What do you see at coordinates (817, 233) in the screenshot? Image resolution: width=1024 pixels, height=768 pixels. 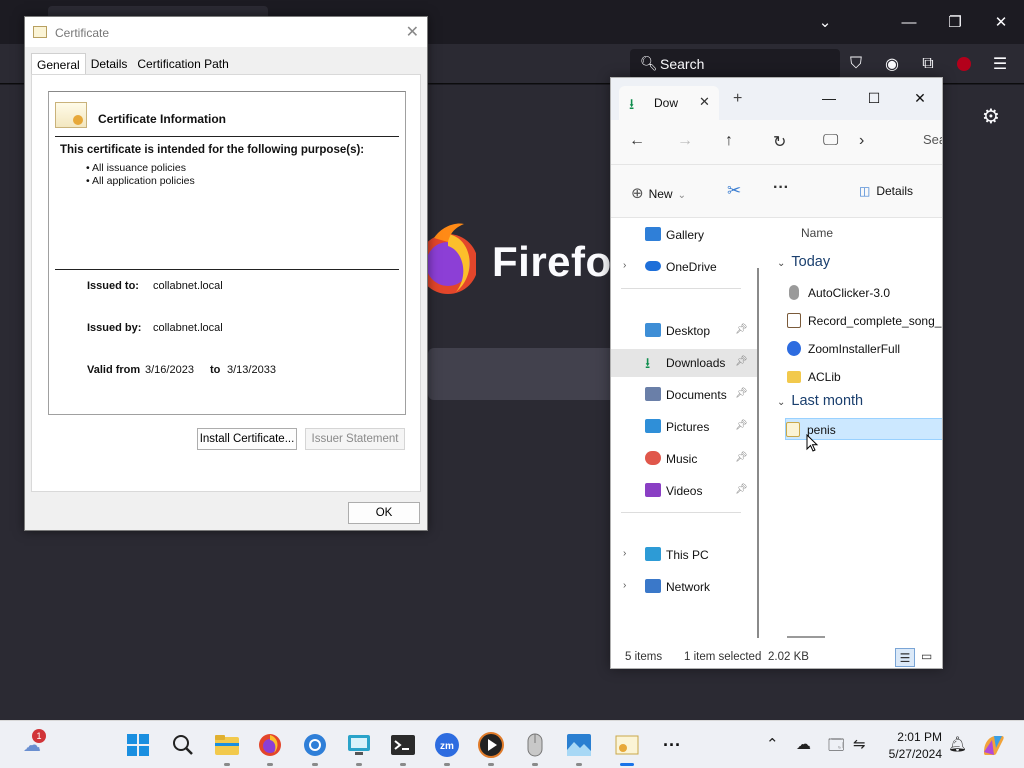 I see `column-header-name: Name` at bounding box center [817, 233].